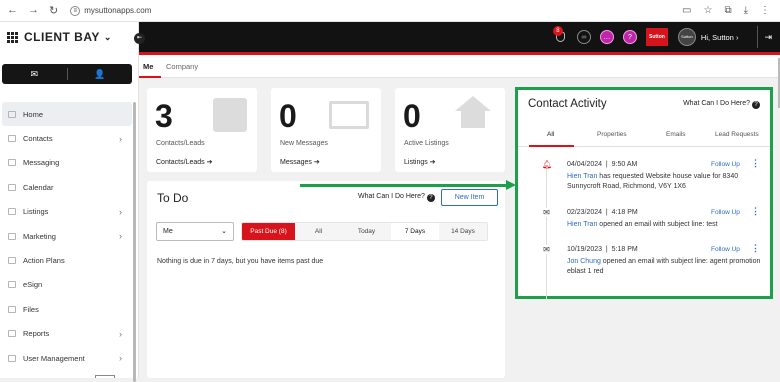 The image size is (780, 382). Describe the element at coordinates (463, 231) in the screenshot. I see `filter-14-days: 14 Days` at that location.